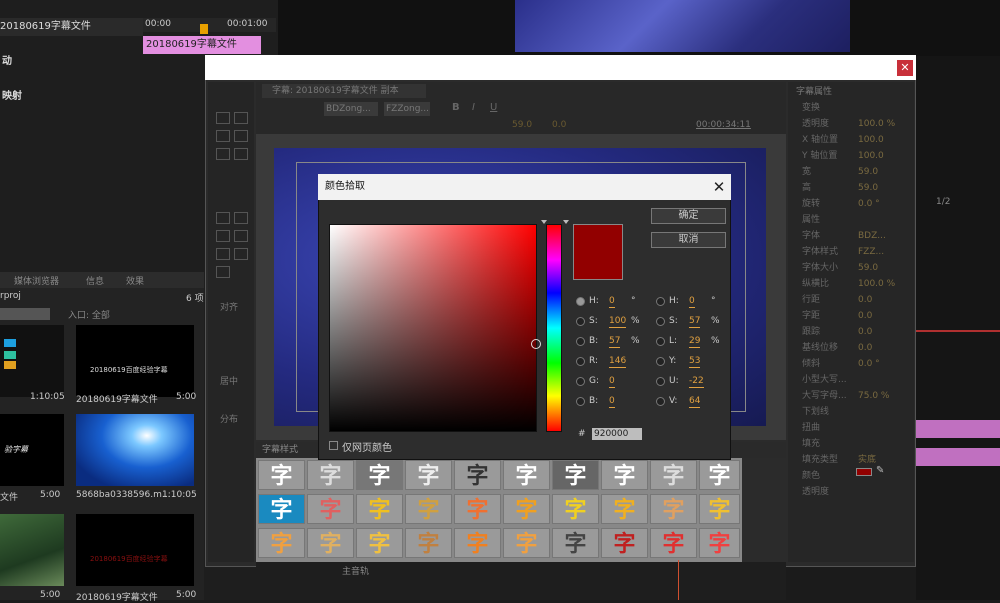  I want to click on color-field-value: 146, so click(618, 362).